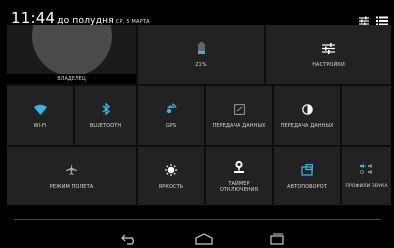  I want to click on avatar, so click(72, 50).